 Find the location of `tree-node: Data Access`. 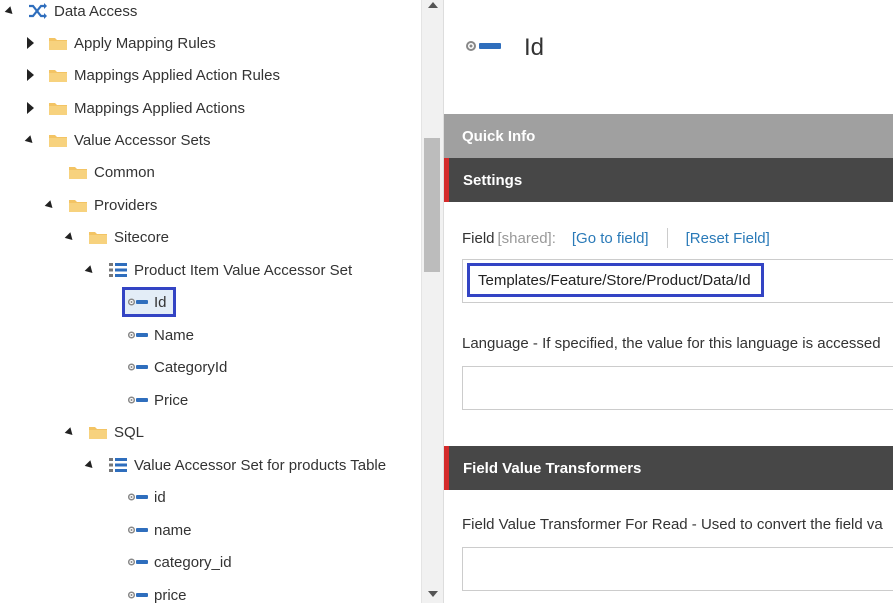

tree-node: Data Access is located at coordinates (70, 12).